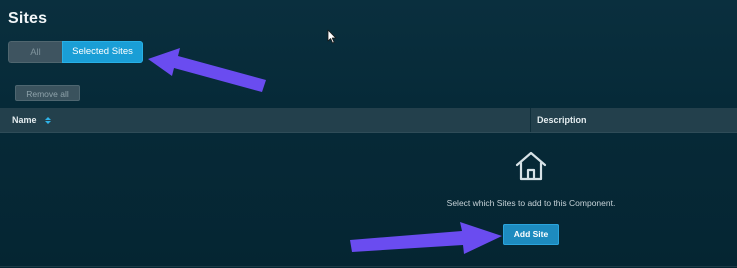 This screenshot has height=268, width=737. What do you see at coordinates (35, 52) in the screenshot?
I see `all-sites-toggle-button: All Sites` at bounding box center [35, 52].